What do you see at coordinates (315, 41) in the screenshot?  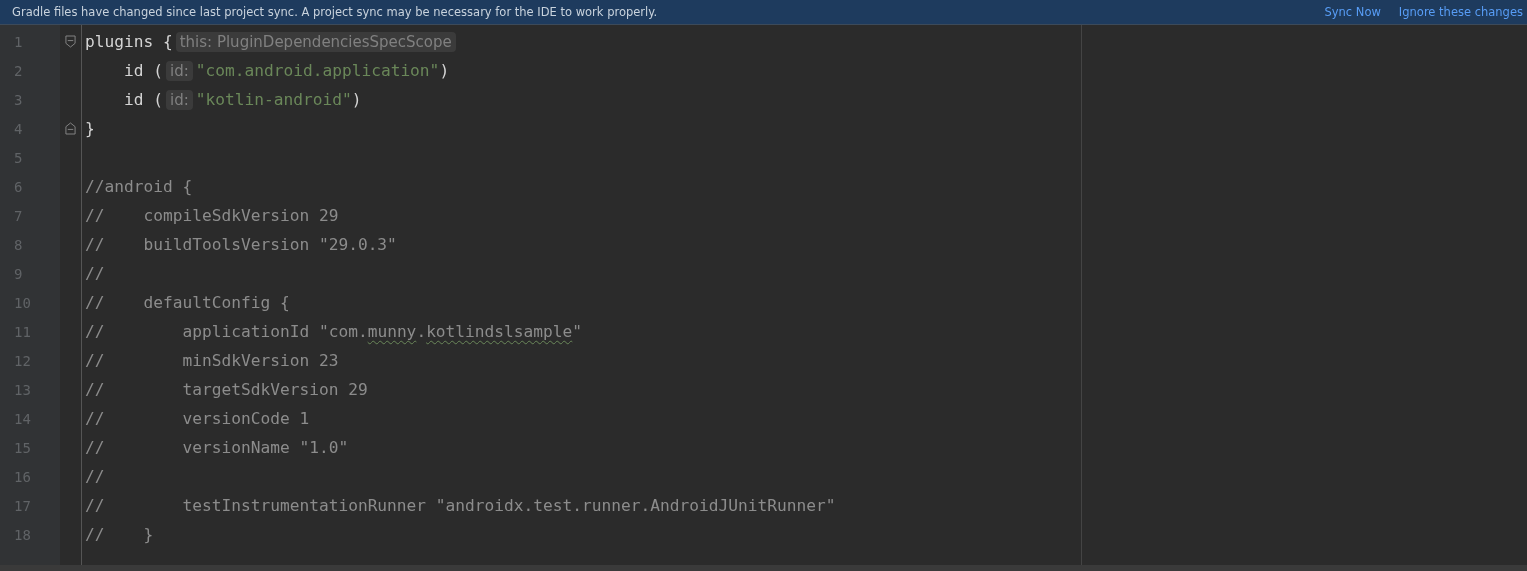 I see `parameter-hint: this: PluginDependenciesSpecScope` at bounding box center [315, 41].